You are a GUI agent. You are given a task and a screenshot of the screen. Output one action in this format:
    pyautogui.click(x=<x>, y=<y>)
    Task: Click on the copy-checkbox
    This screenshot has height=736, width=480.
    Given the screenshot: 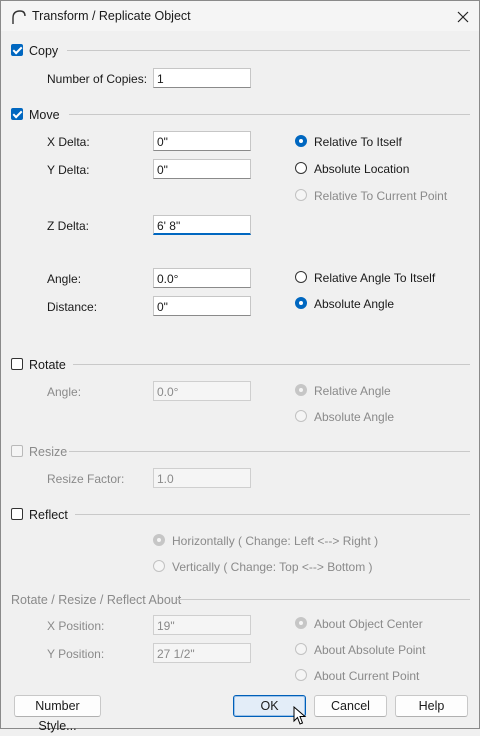 What is the action you would take?
    pyautogui.click(x=17, y=50)
    